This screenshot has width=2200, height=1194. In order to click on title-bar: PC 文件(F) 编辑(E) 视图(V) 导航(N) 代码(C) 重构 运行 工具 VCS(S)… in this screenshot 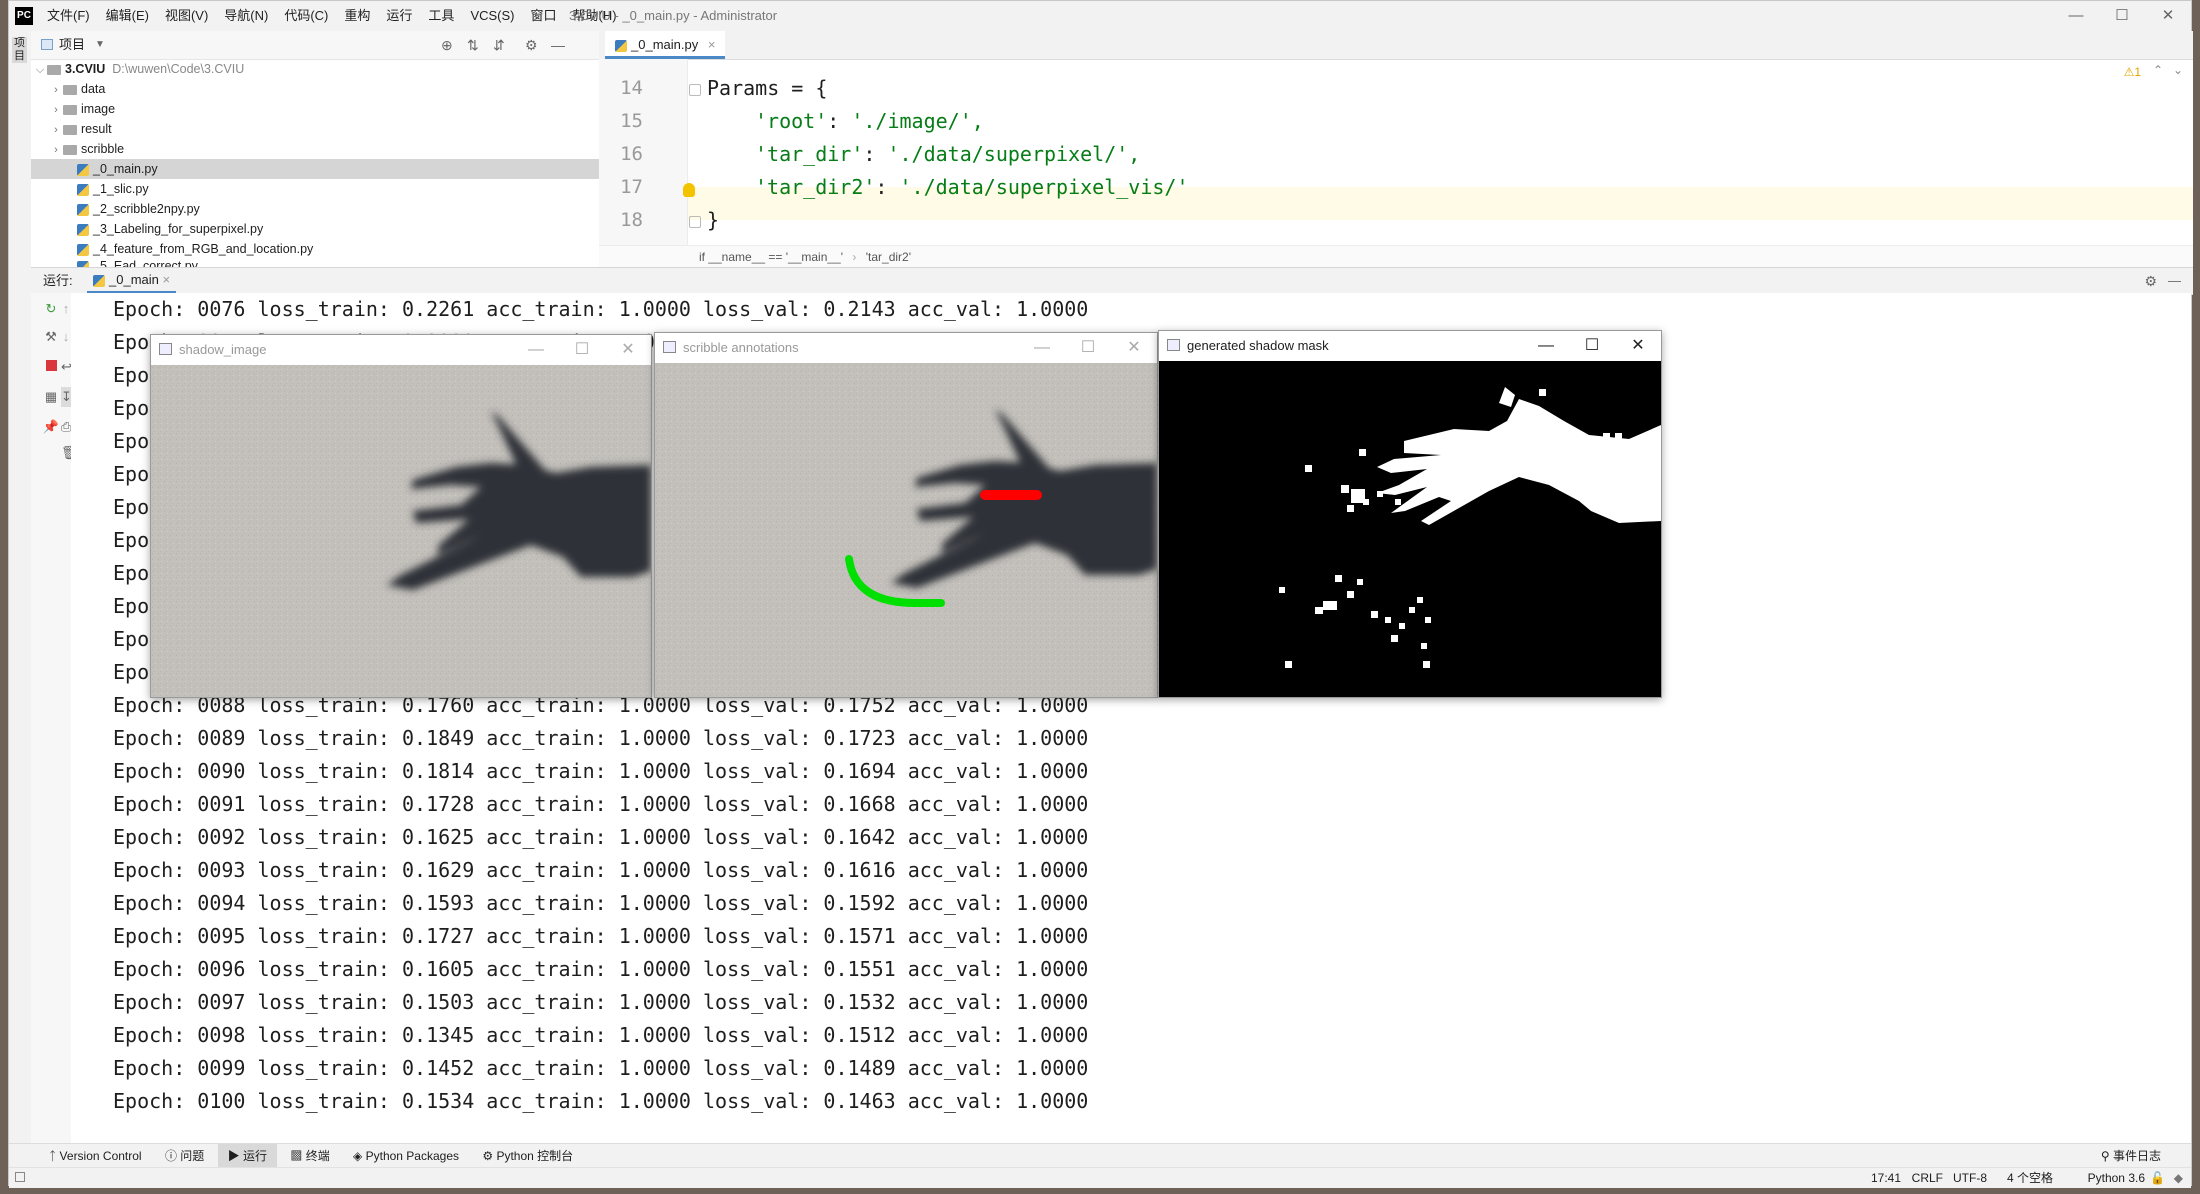, I will do `click(1100, 16)`.